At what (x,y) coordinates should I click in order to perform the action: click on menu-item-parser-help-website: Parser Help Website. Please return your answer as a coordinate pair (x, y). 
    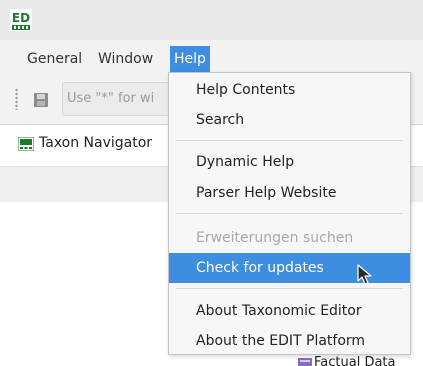
    Looking at the image, I should click on (289, 193).